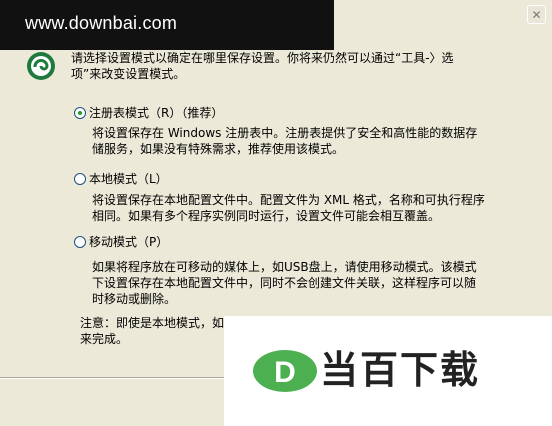 Image resolution: width=552 pixels, height=426 pixels. What do you see at coordinates (152, 323) in the screenshot?
I see `note-line-1: 注意：即使是本地模式，如` at bounding box center [152, 323].